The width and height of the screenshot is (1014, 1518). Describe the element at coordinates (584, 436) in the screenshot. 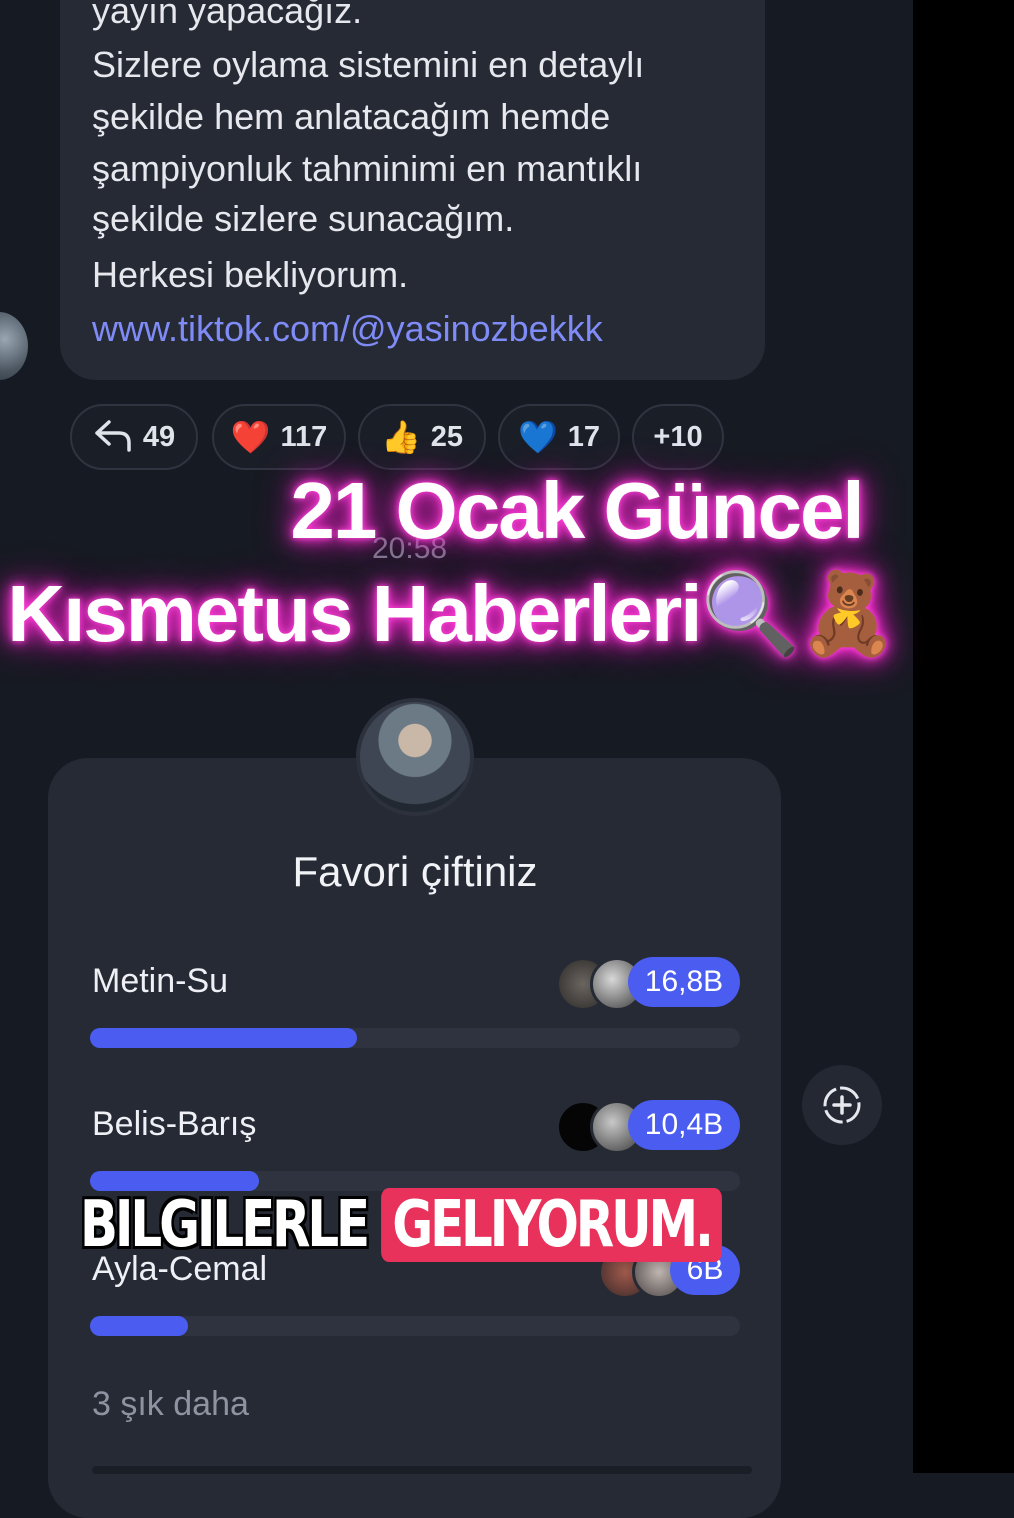

I see `reaction-count: 17` at that location.